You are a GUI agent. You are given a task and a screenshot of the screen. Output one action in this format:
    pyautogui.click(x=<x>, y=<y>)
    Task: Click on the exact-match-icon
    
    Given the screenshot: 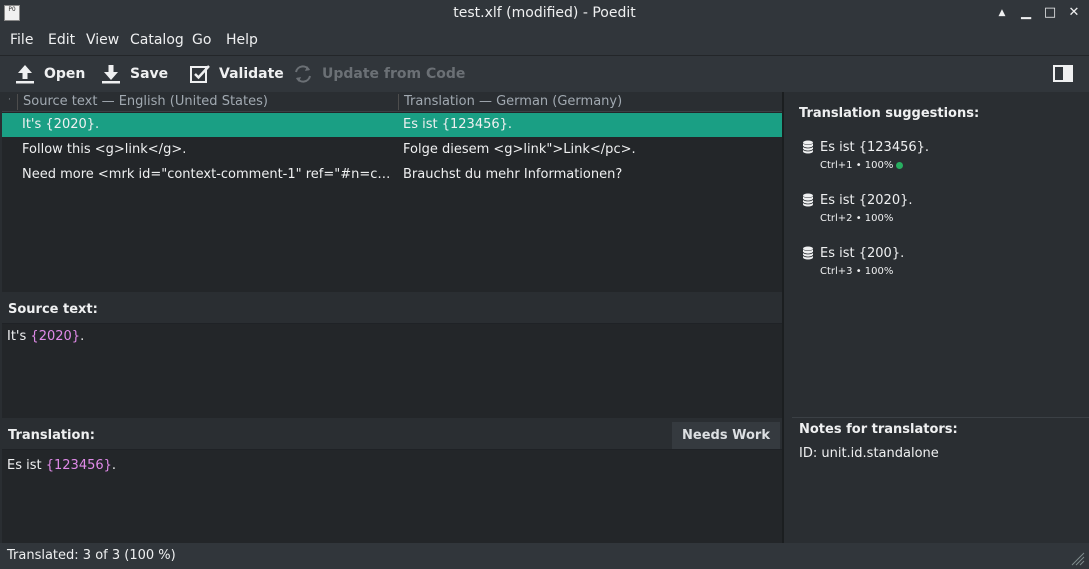 What is the action you would take?
    pyautogui.click(x=900, y=165)
    